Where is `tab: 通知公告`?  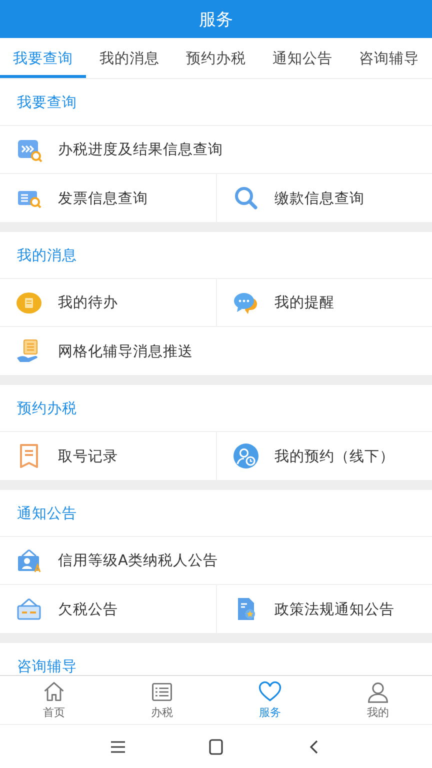 tab: 通知公告 is located at coordinates (302, 58).